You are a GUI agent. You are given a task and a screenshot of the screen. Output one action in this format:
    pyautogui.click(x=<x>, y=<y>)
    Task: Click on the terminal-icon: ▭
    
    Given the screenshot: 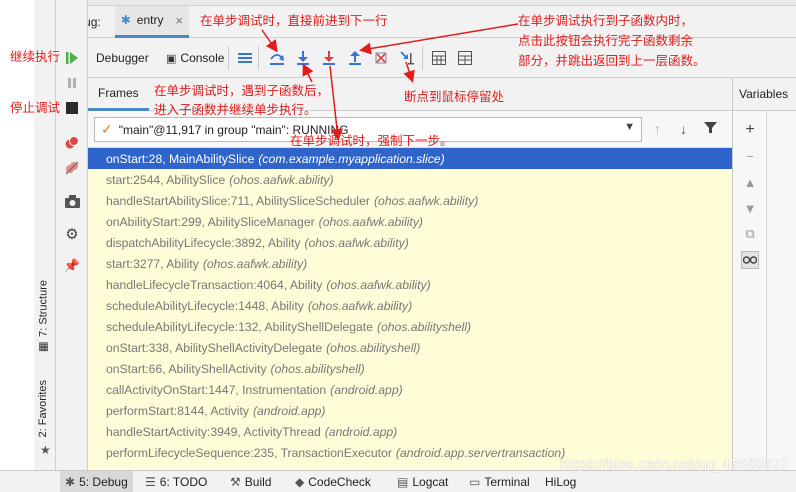 What is the action you would take?
    pyautogui.click(x=475, y=482)
    